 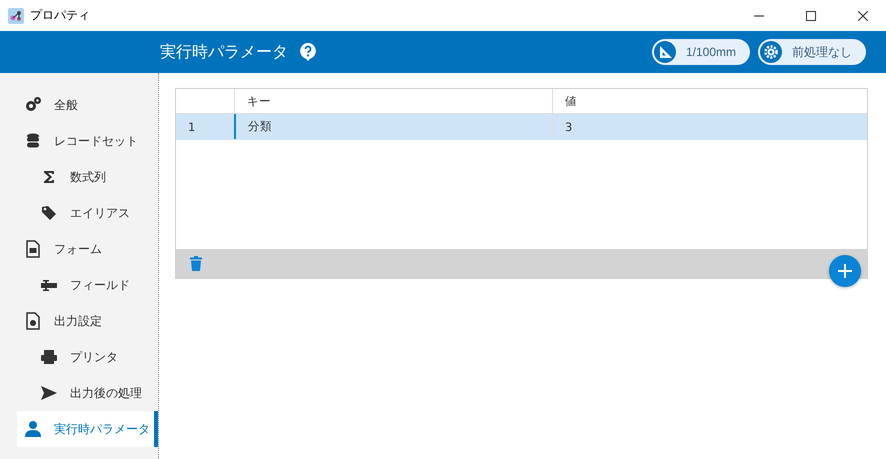 What do you see at coordinates (87, 249) in the screenshot?
I see `sidebar-item: フォーム` at bounding box center [87, 249].